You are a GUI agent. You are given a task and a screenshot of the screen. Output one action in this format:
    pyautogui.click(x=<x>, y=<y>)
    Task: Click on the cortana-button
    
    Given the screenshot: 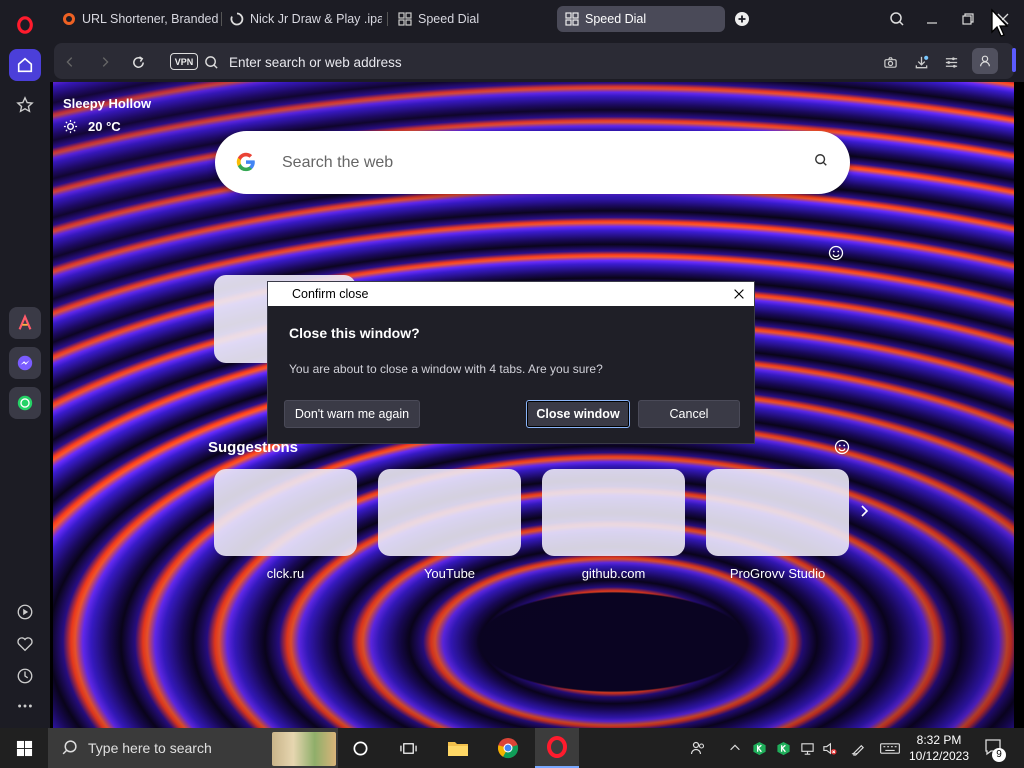 What is the action you would take?
    pyautogui.click(x=360, y=748)
    